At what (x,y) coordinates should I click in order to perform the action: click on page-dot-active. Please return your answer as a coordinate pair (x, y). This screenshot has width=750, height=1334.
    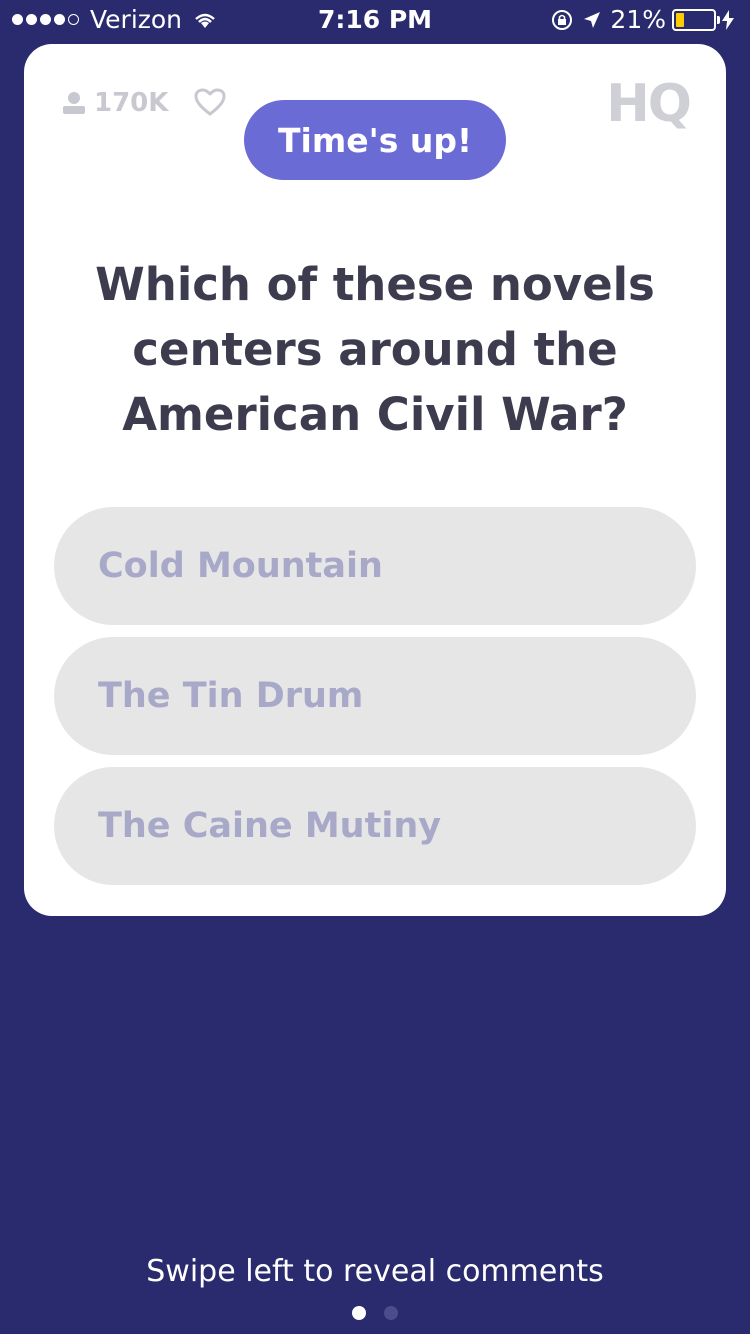
    Looking at the image, I should click on (359, 1313).